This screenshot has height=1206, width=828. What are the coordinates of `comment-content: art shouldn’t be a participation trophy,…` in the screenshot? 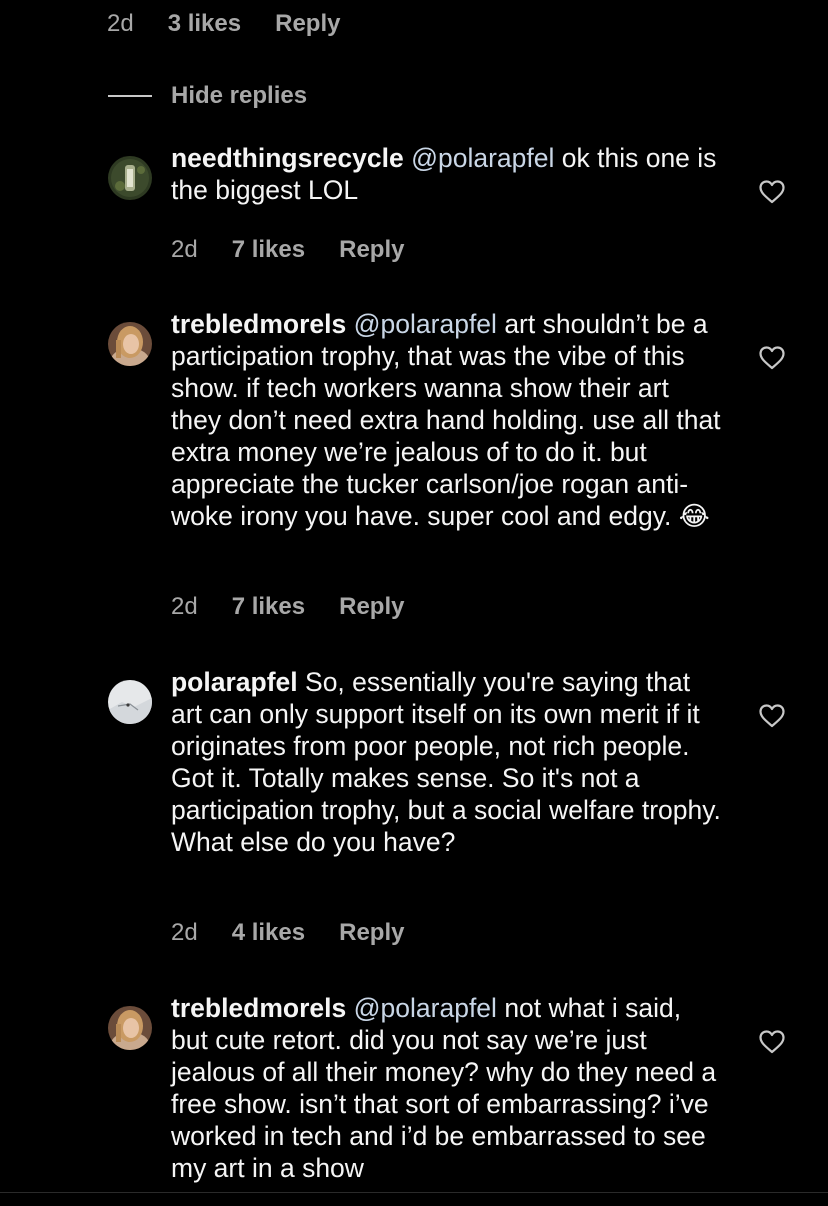 It's located at (446, 420).